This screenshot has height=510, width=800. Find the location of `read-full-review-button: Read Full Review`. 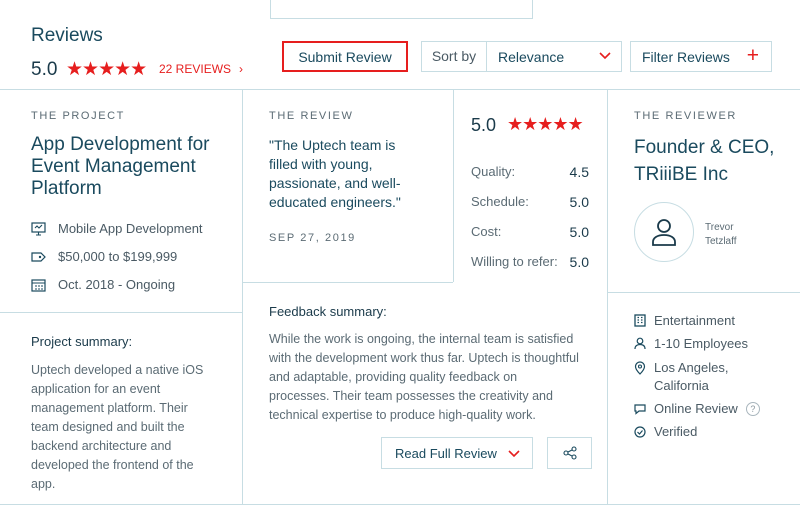

read-full-review-button: Read Full Review is located at coordinates (457, 453).